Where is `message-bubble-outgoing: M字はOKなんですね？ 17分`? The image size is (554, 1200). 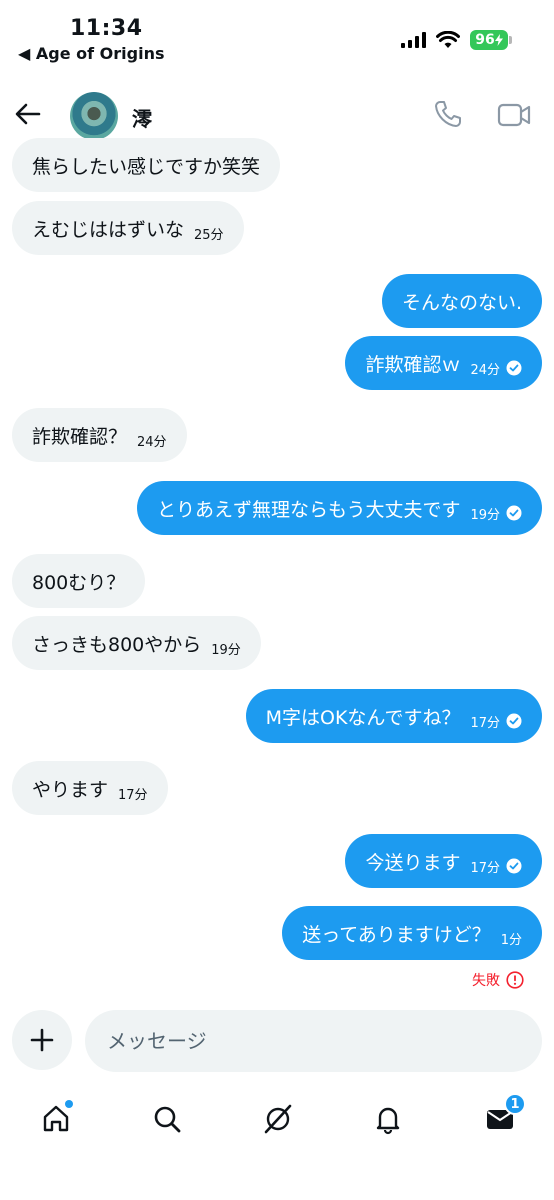
message-bubble-outgoing: M字はOKなんですね？ 17分 is located at coordinates (393, 716).